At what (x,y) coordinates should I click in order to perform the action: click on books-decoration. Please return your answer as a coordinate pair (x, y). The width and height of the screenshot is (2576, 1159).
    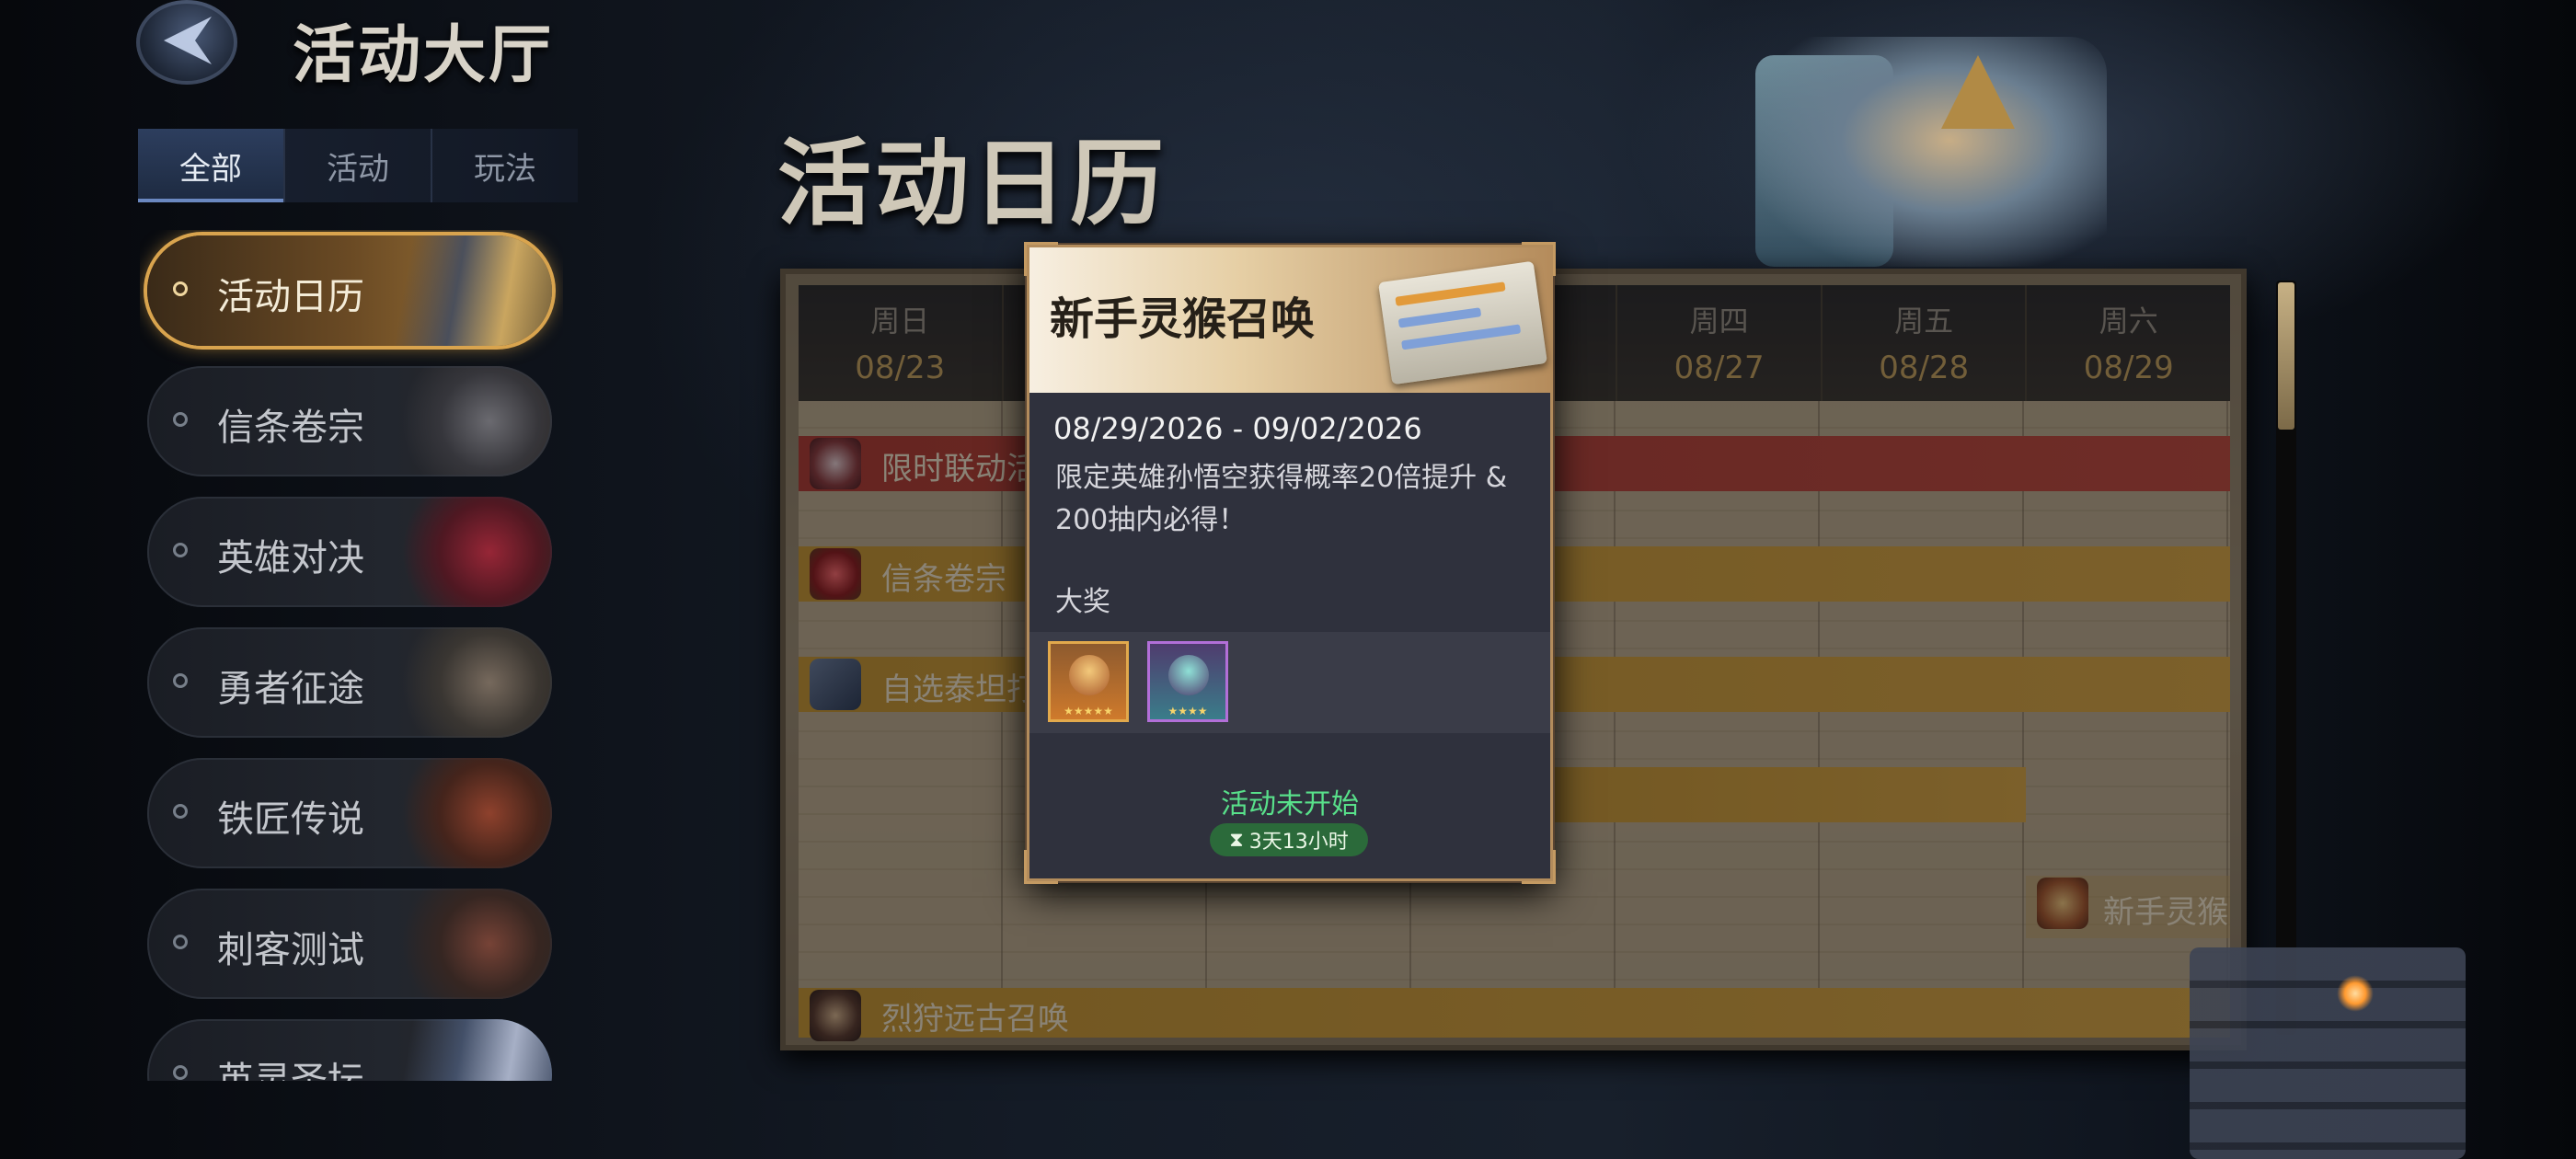
    Looking at the image, I should click on (2328, 1053).